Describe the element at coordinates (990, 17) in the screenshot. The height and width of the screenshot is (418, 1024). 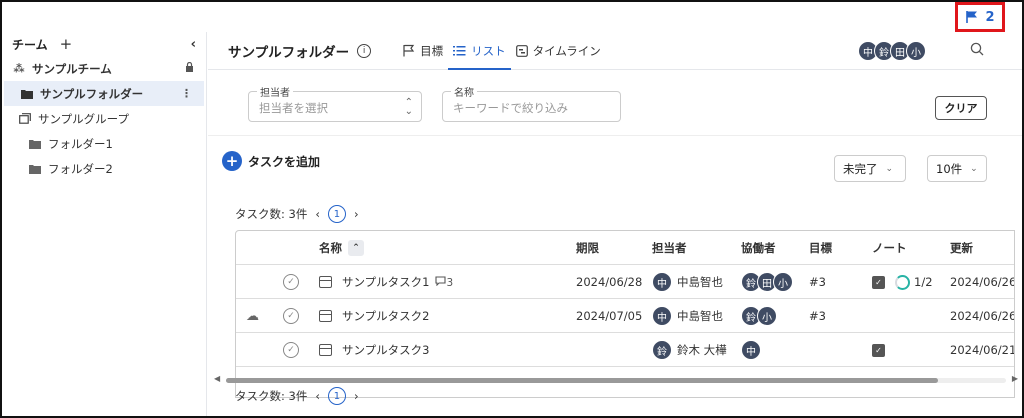
I see `flag-count: 2` at that location.